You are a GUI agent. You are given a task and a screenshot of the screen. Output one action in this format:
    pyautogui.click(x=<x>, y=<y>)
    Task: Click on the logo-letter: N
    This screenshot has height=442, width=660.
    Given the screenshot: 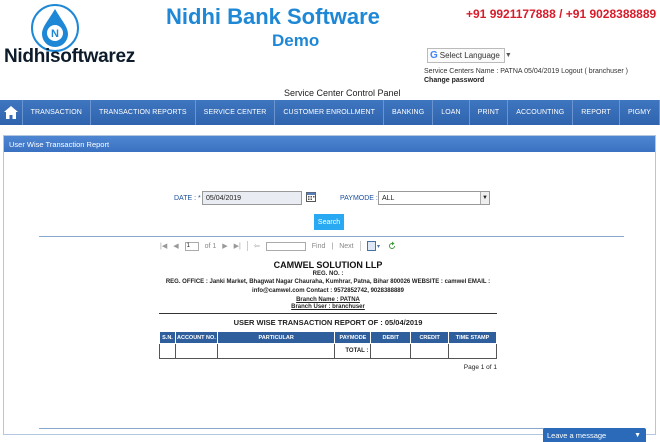 What is the action you would take?
    pyautogui.click(x=55, y=34)
    